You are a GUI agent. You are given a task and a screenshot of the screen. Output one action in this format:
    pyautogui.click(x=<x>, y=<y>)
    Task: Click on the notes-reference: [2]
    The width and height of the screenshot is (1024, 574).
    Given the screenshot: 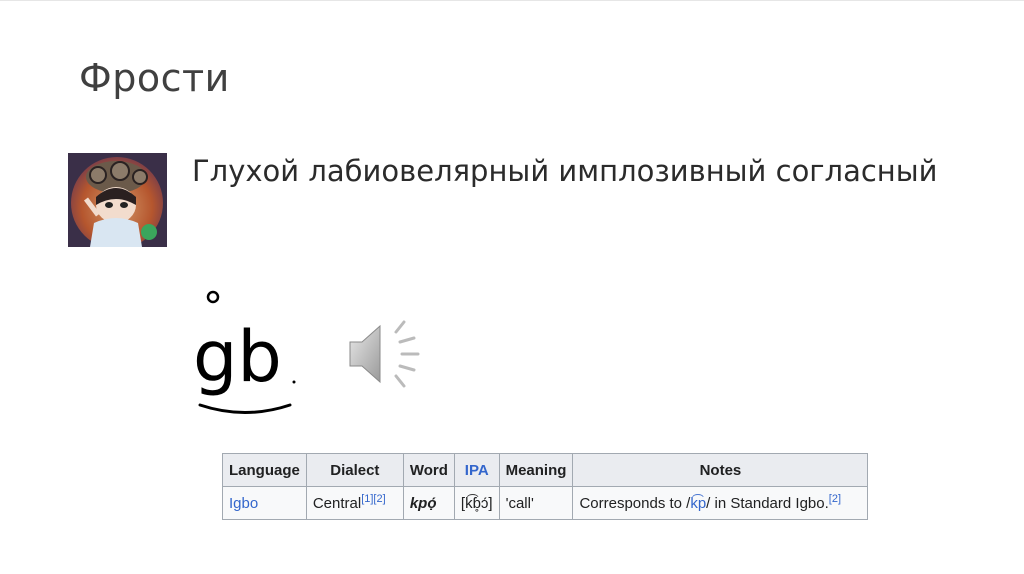 What is the action you would take?
    pyautogui.click(x=835, y=499)
    